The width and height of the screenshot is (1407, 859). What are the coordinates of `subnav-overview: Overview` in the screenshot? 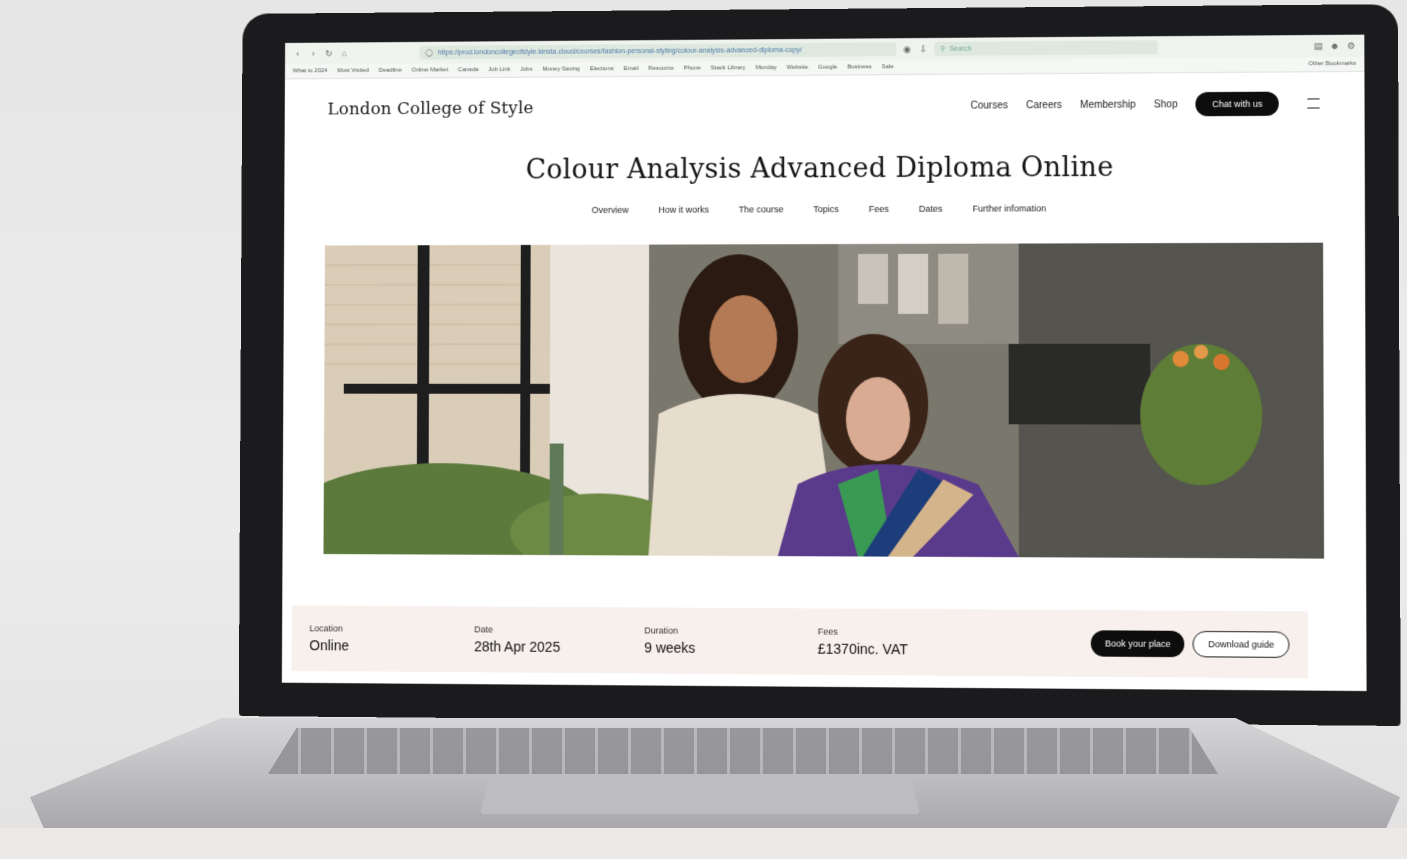 It's located at (610, 210).